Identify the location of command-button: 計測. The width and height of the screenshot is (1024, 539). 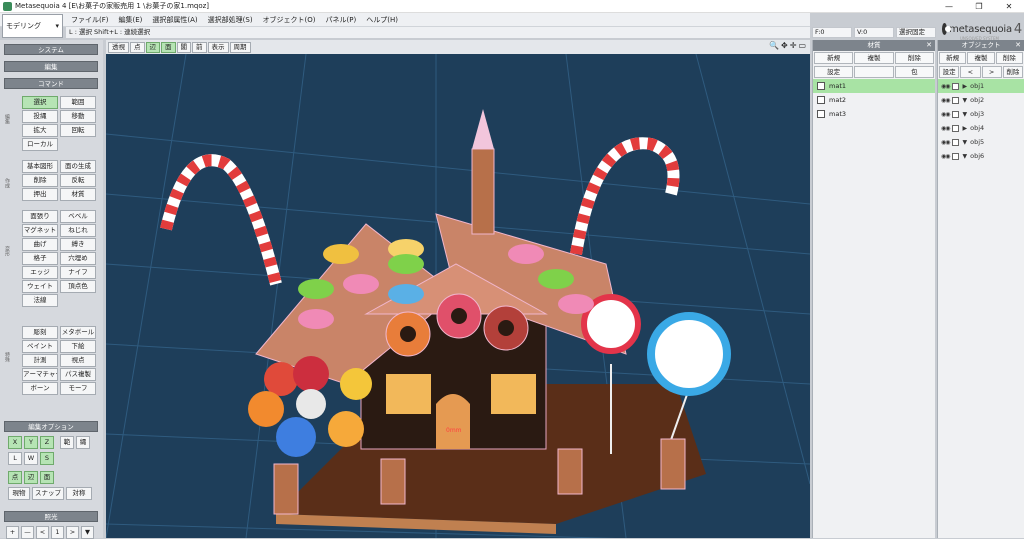
(40, 360).